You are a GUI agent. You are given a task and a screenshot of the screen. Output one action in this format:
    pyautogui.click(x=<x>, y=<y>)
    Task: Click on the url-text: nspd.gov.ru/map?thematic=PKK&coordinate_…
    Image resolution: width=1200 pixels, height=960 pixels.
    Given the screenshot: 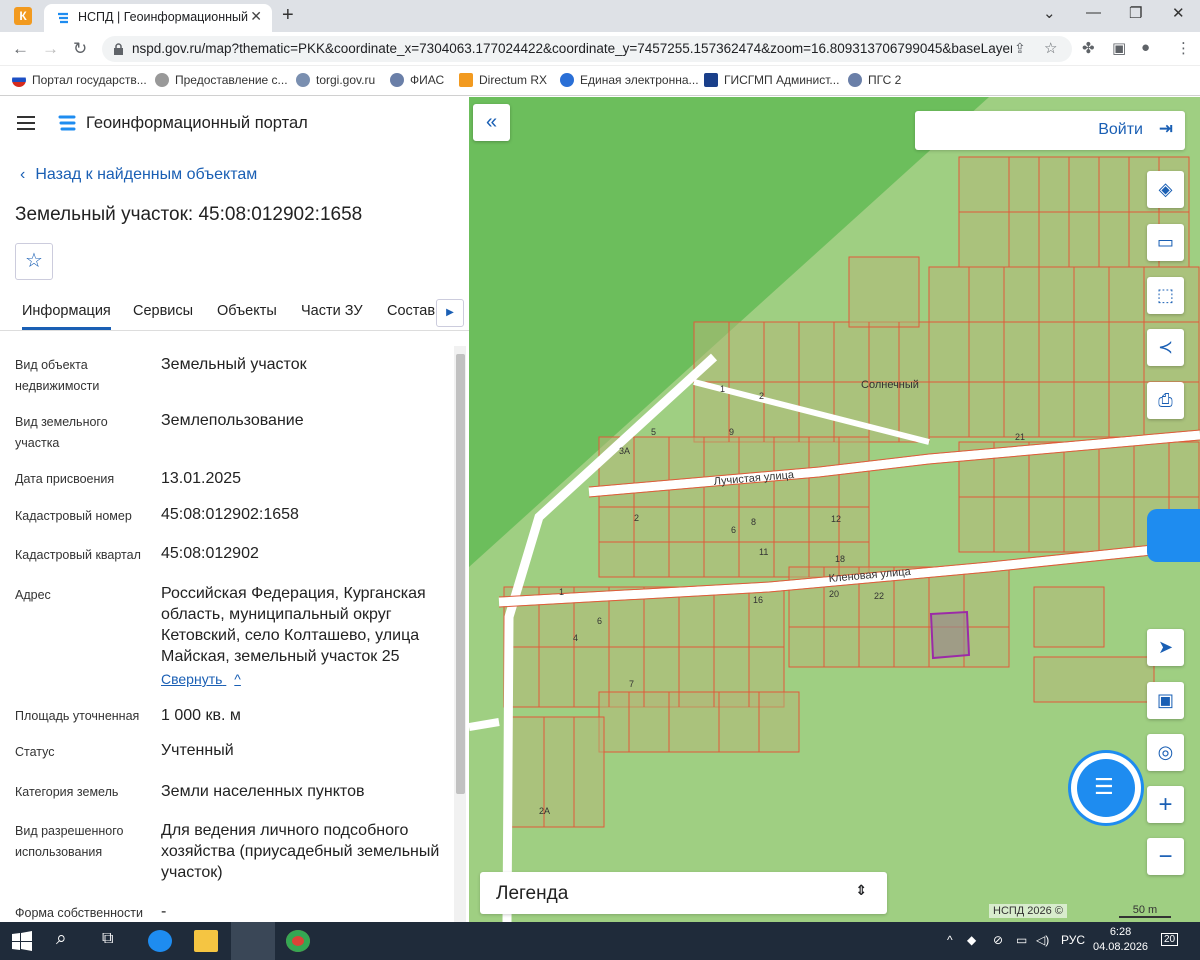 What is the action you would take?
    pyautogui.click(x=572, y=48)
    